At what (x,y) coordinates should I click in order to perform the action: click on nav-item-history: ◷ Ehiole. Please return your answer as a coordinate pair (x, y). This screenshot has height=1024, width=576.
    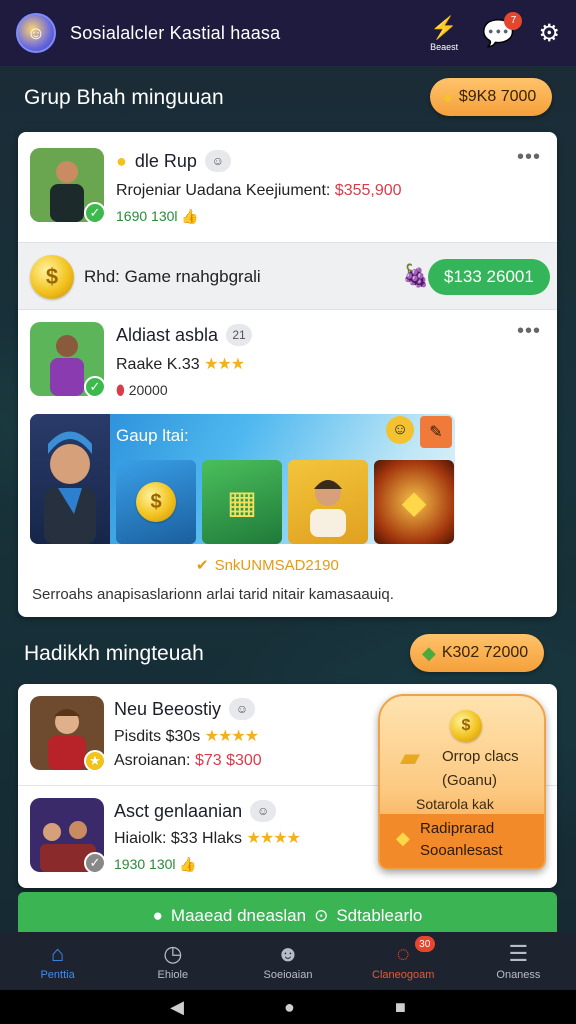
    Looking at the image, I should click on (172, 961).